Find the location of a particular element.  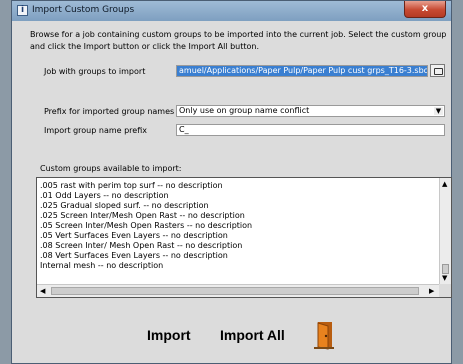

exit-door-icon is located at coordinates (324, 336).